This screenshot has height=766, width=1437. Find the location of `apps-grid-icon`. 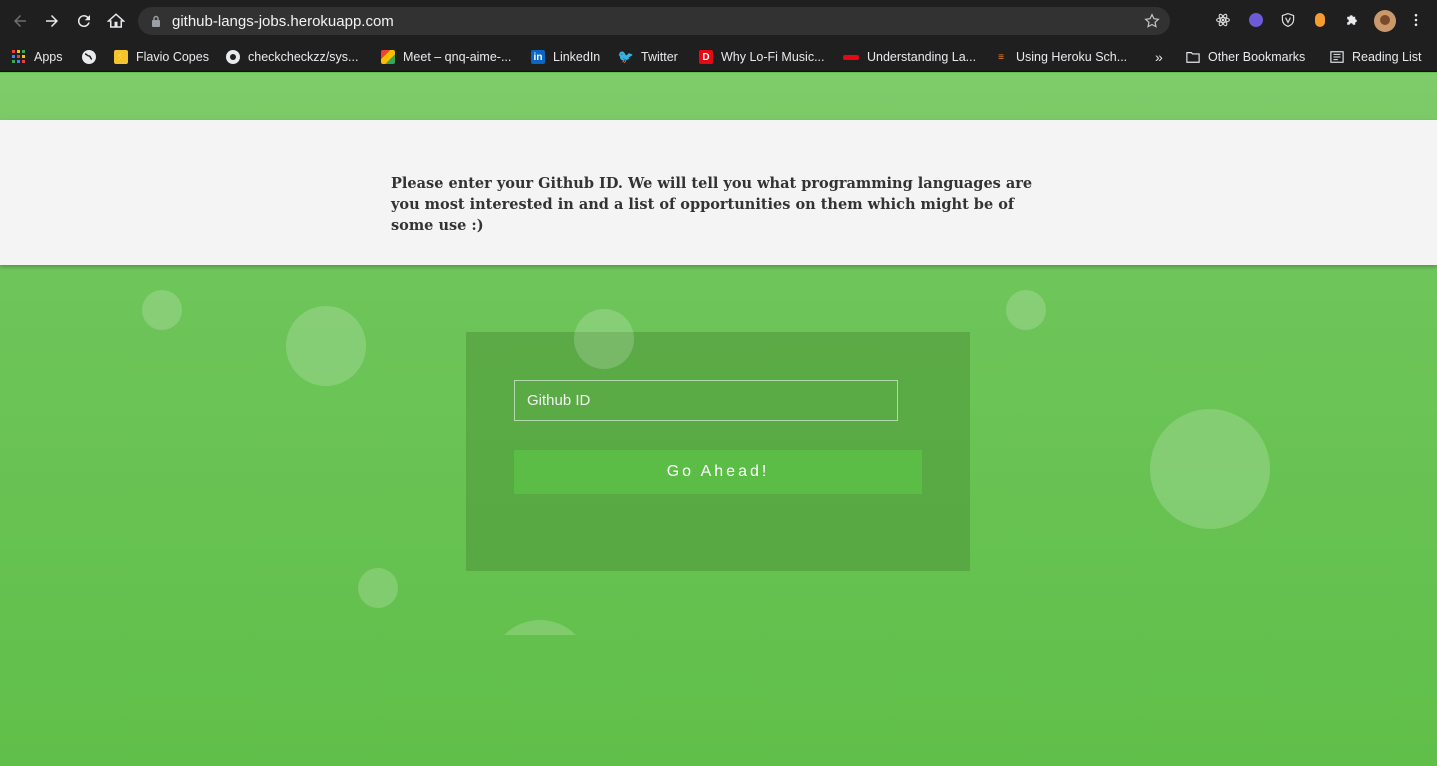

apps-grid-icon is located at coordinates (19, 57).